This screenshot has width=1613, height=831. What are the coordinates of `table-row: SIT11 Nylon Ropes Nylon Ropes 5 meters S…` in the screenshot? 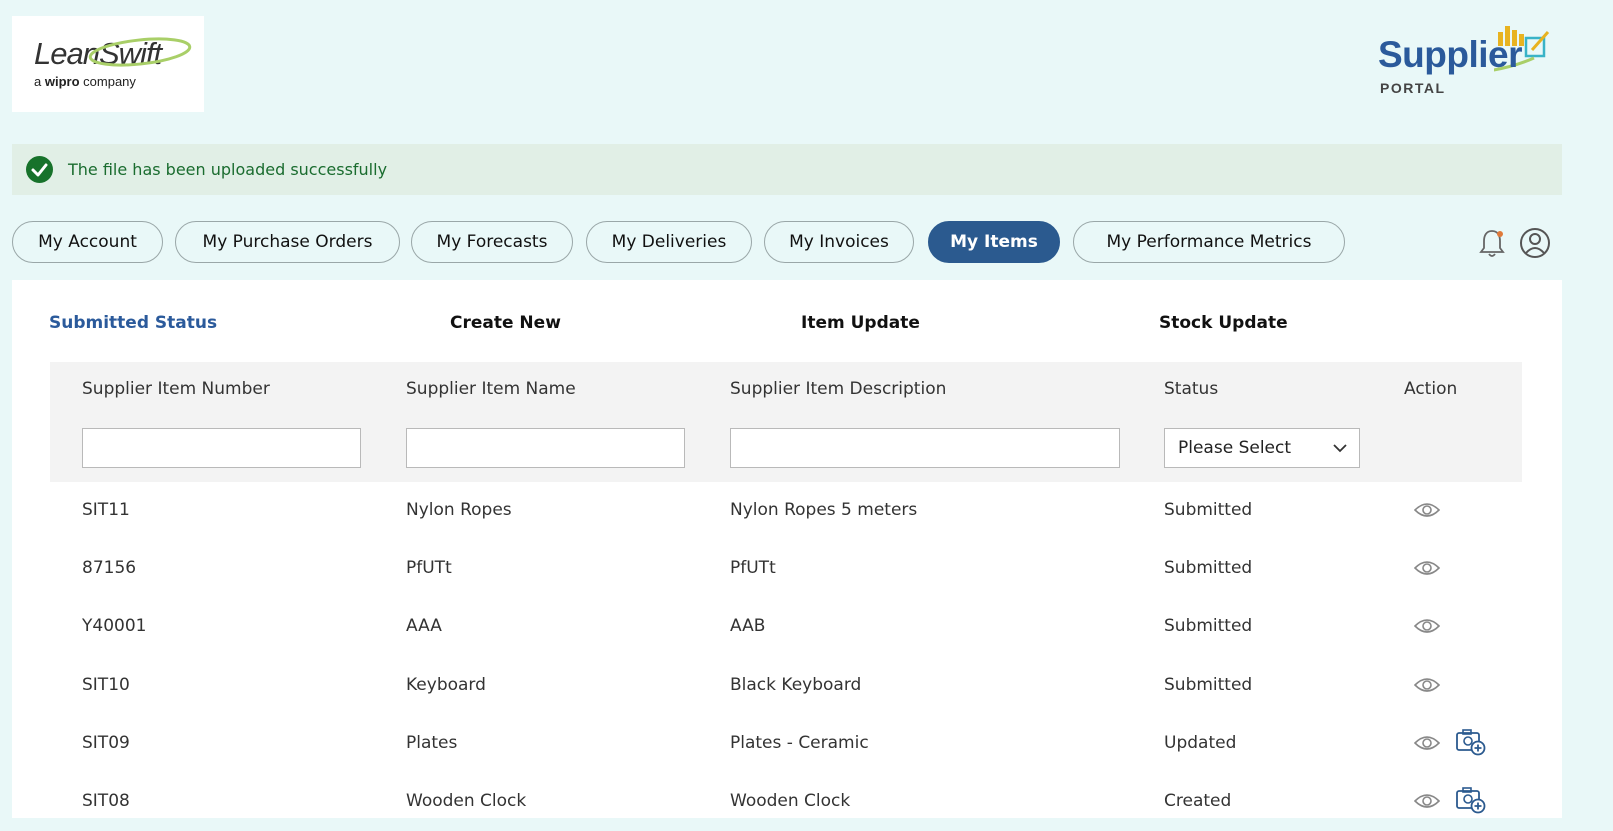 It's located at (786, 511).